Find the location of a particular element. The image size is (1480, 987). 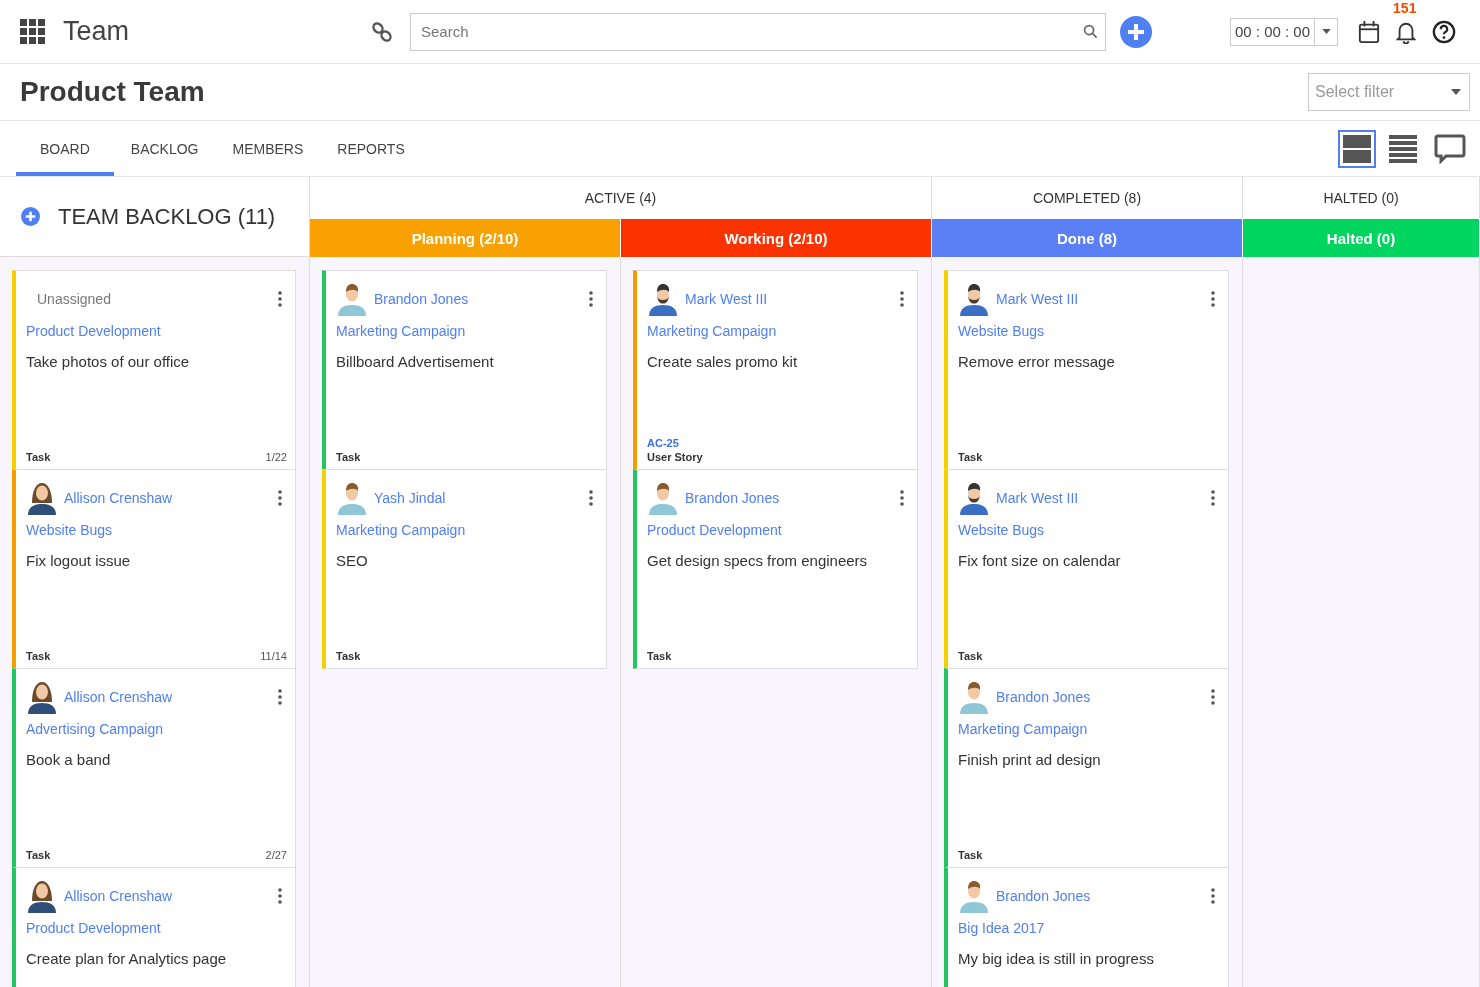

card-count: 2/27 is located at coordinates (276, 855).